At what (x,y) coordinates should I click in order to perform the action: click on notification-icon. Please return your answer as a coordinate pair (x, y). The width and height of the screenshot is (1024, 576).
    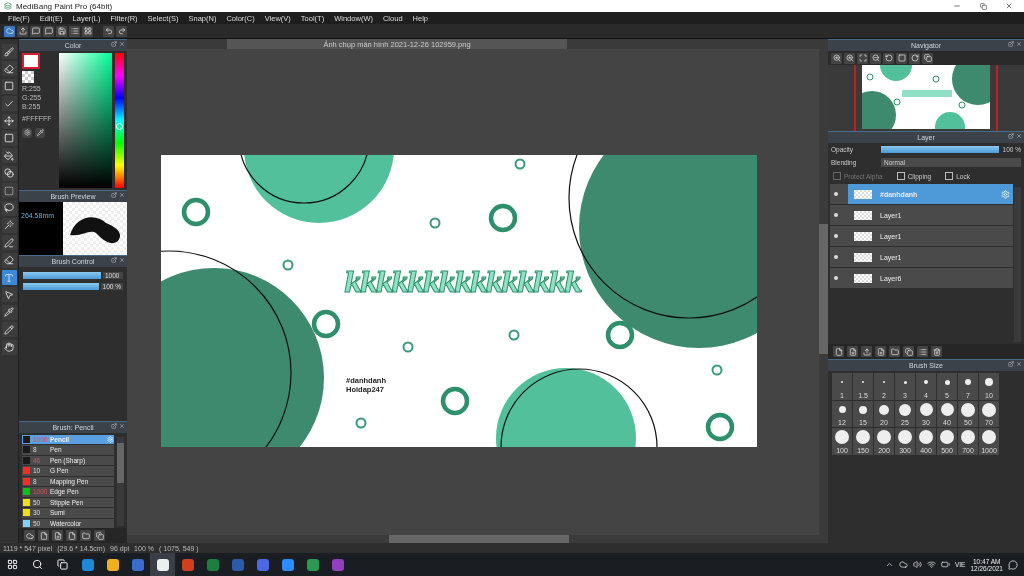
    Looking at the image, I should click on (1013, 564).